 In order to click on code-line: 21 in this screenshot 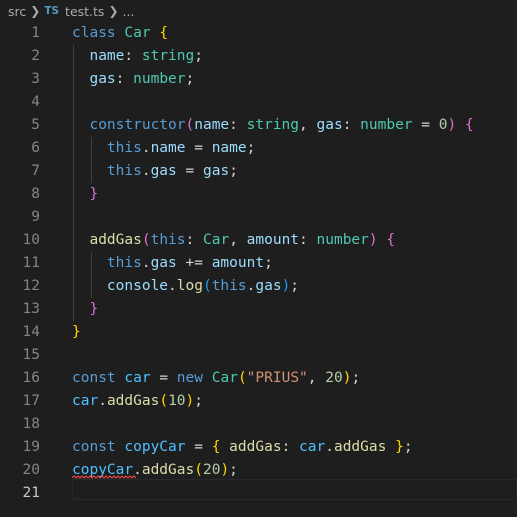, I will do `click(258, 493)`.